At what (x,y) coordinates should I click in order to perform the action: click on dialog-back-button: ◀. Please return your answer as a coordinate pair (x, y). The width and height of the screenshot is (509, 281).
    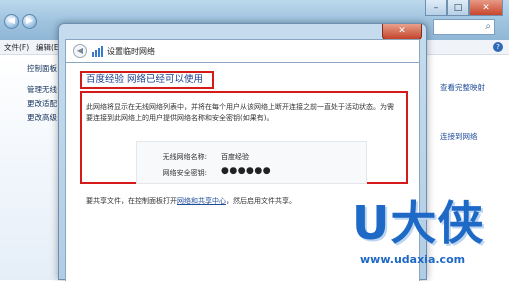
    Looking at the image, I should click on (80, 51).